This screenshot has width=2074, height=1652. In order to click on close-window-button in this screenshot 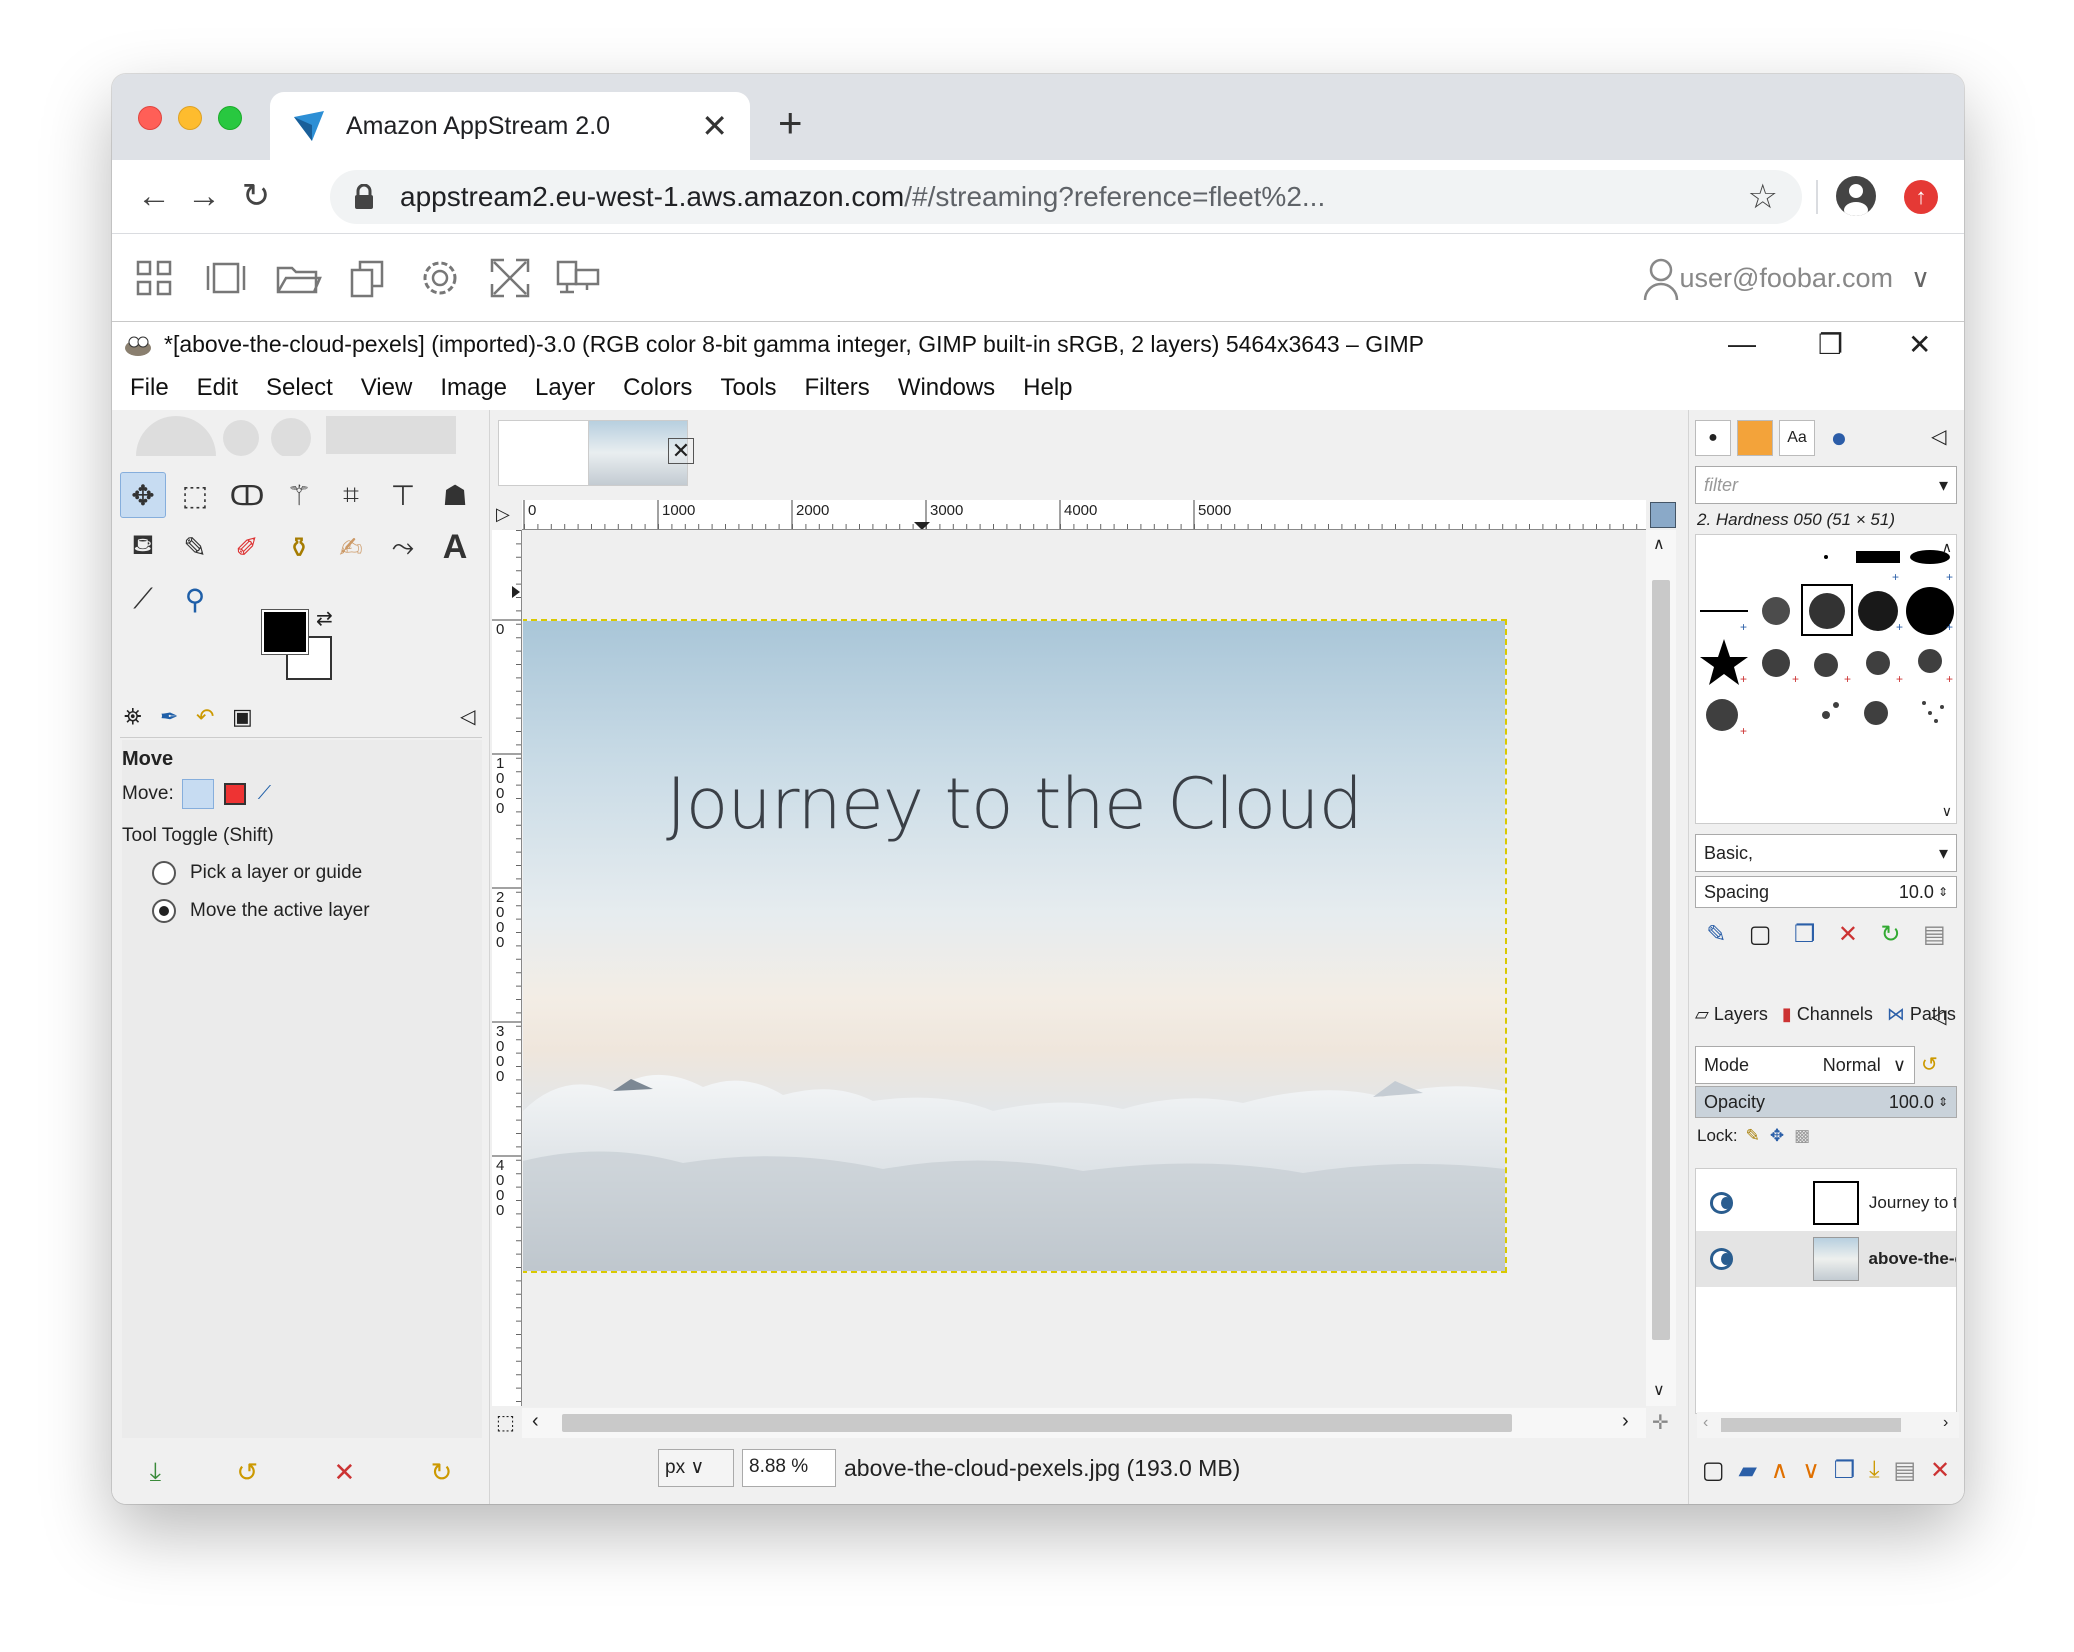, I will do `click(150, 118)`.